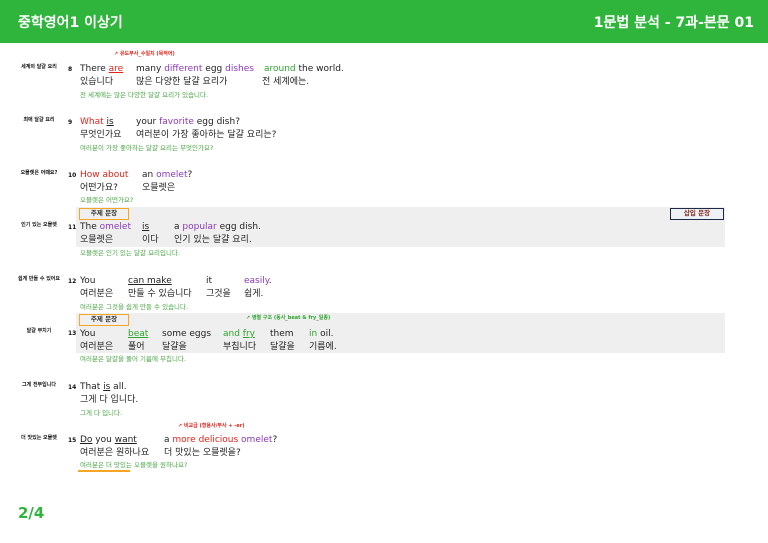  Describe the element at coordinates (101, 413) in the screenshot. I see `translation-line: 그게 다 입니다.` at that location.